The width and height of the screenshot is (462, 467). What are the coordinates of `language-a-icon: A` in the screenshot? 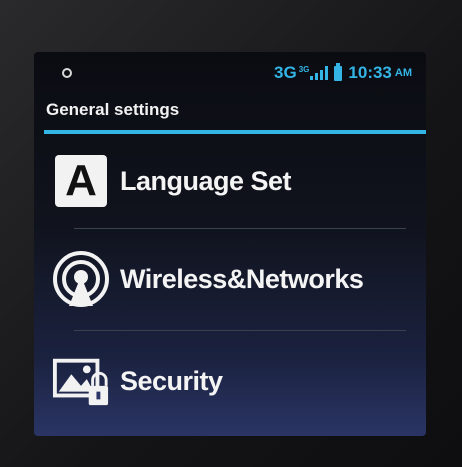 It's located at (81, 181).